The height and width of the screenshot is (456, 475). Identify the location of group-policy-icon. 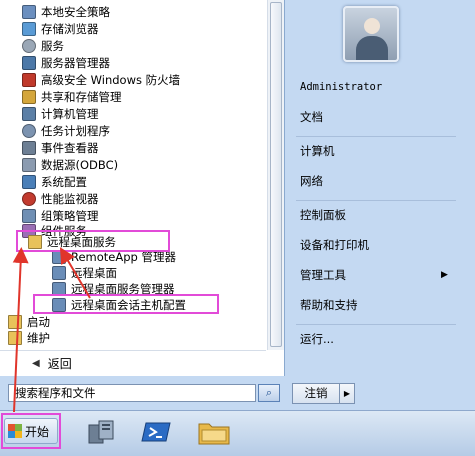
(29, 216).